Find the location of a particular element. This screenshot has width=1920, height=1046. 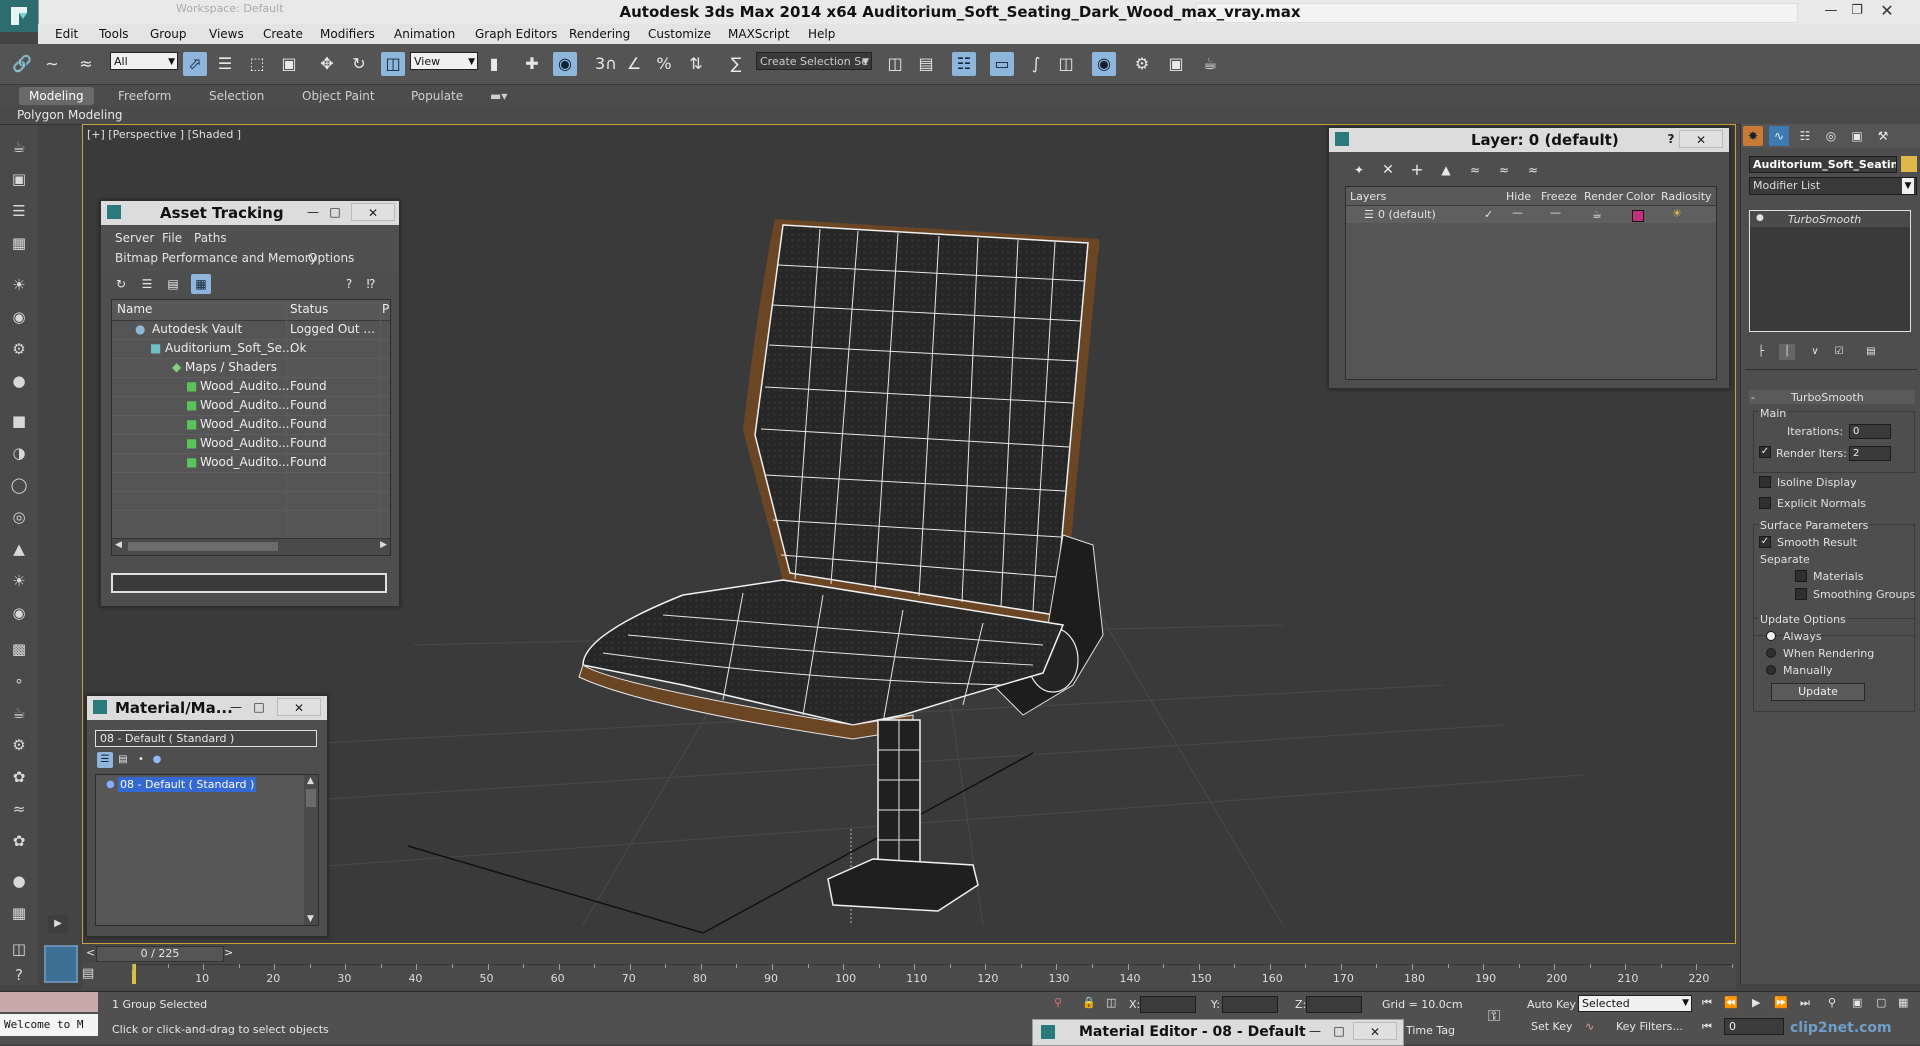

when-rendering-radio is located at coordinates (1771, 653).